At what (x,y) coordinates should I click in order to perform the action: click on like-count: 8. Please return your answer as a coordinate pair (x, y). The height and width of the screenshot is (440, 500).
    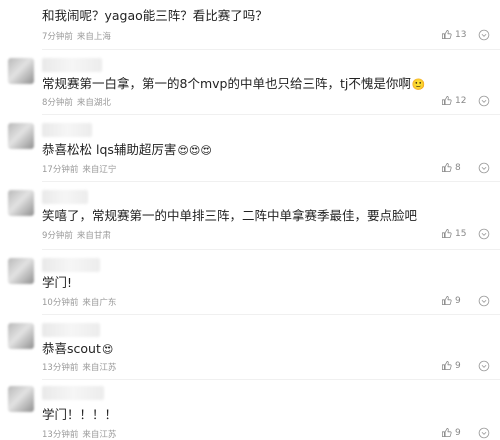
    Looking at the image, I should click on (458, 167).